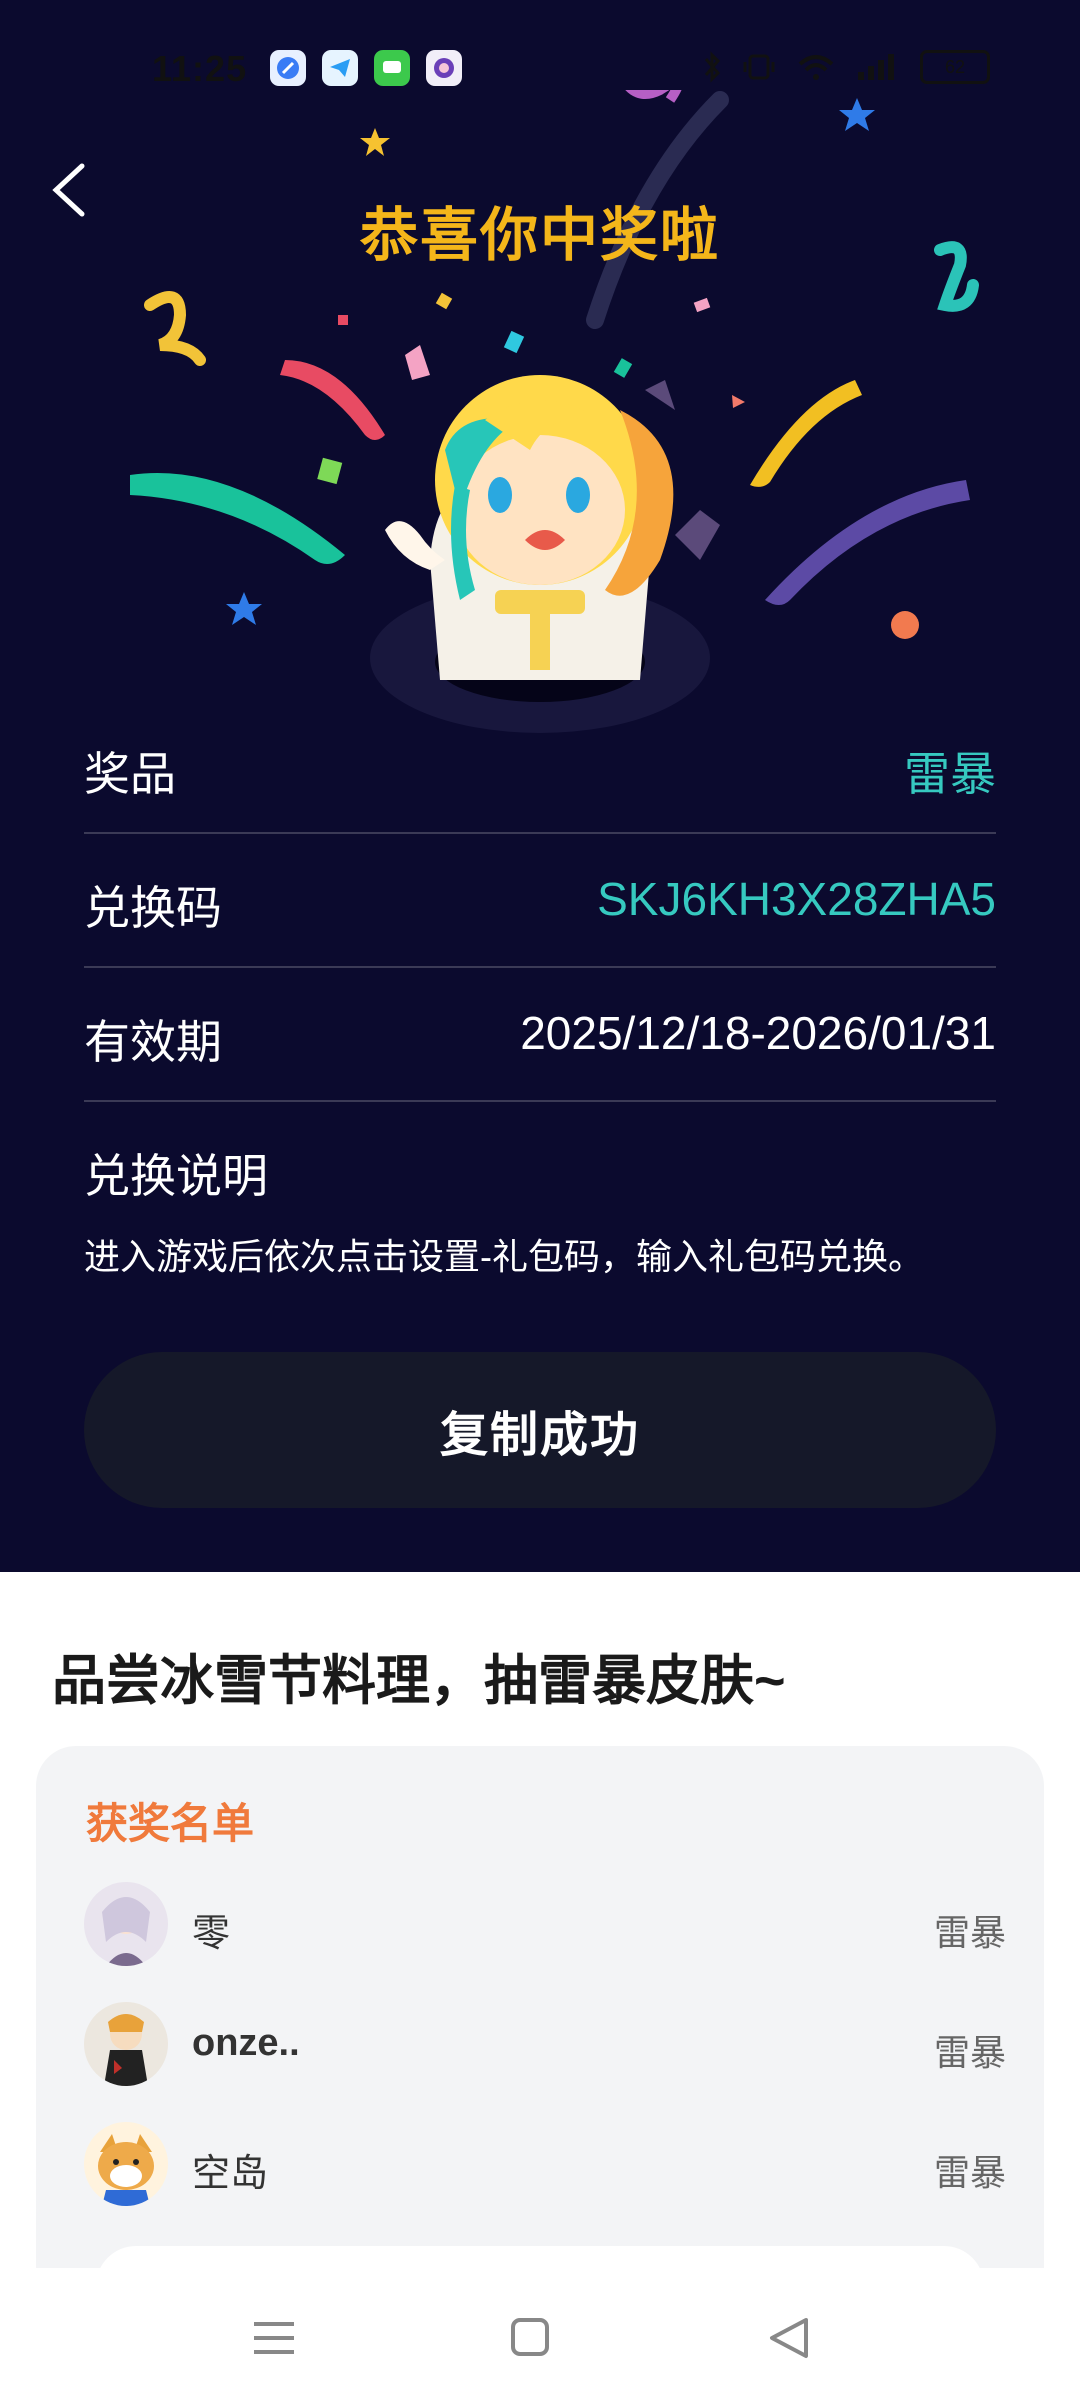  Describe the element at coordinates (816, 67) in the screenshot. I see `wifi-icon` at that location.